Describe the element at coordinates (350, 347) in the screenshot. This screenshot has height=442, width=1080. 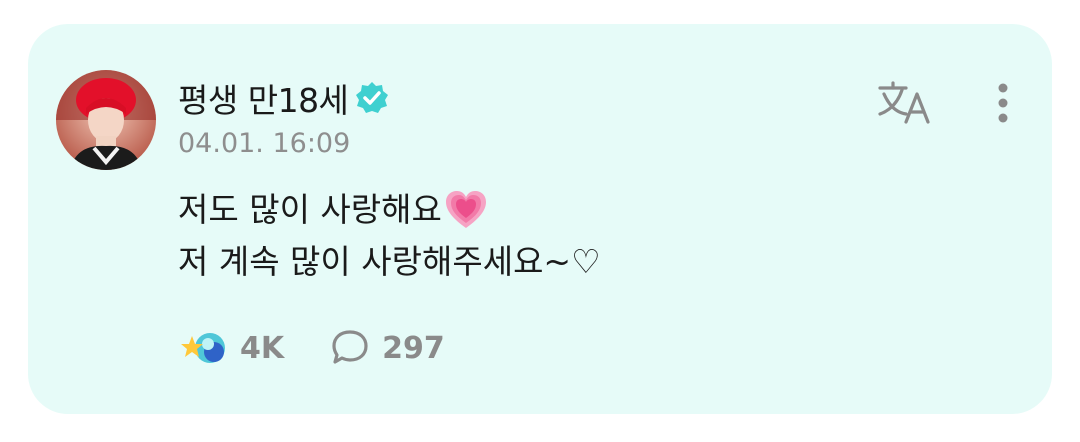
I see `comment-bubble-icon` at that location.